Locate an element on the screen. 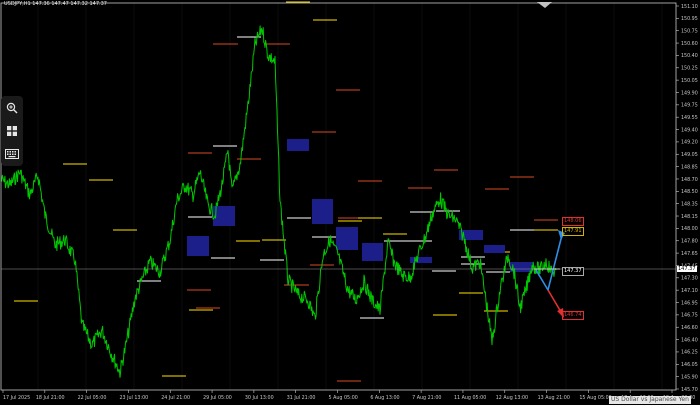  time-tick-label: 22 Jul 05:00 is located at coordinates (92, 398).